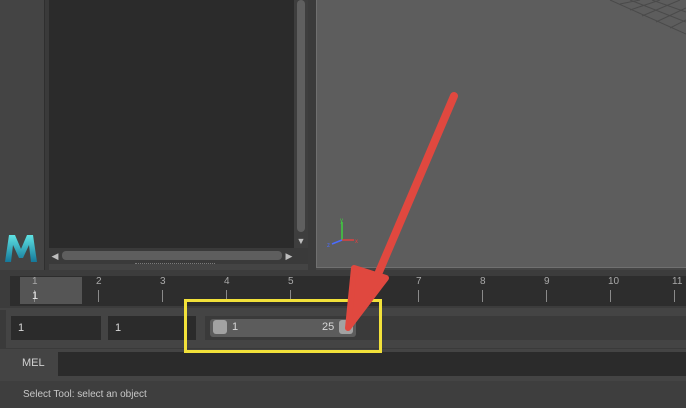 The width and height of the screenshot is (686, 408). Describe the element at coordinates (35, 281) in the screenshot. I see `time-tick-label: 1` at that location.